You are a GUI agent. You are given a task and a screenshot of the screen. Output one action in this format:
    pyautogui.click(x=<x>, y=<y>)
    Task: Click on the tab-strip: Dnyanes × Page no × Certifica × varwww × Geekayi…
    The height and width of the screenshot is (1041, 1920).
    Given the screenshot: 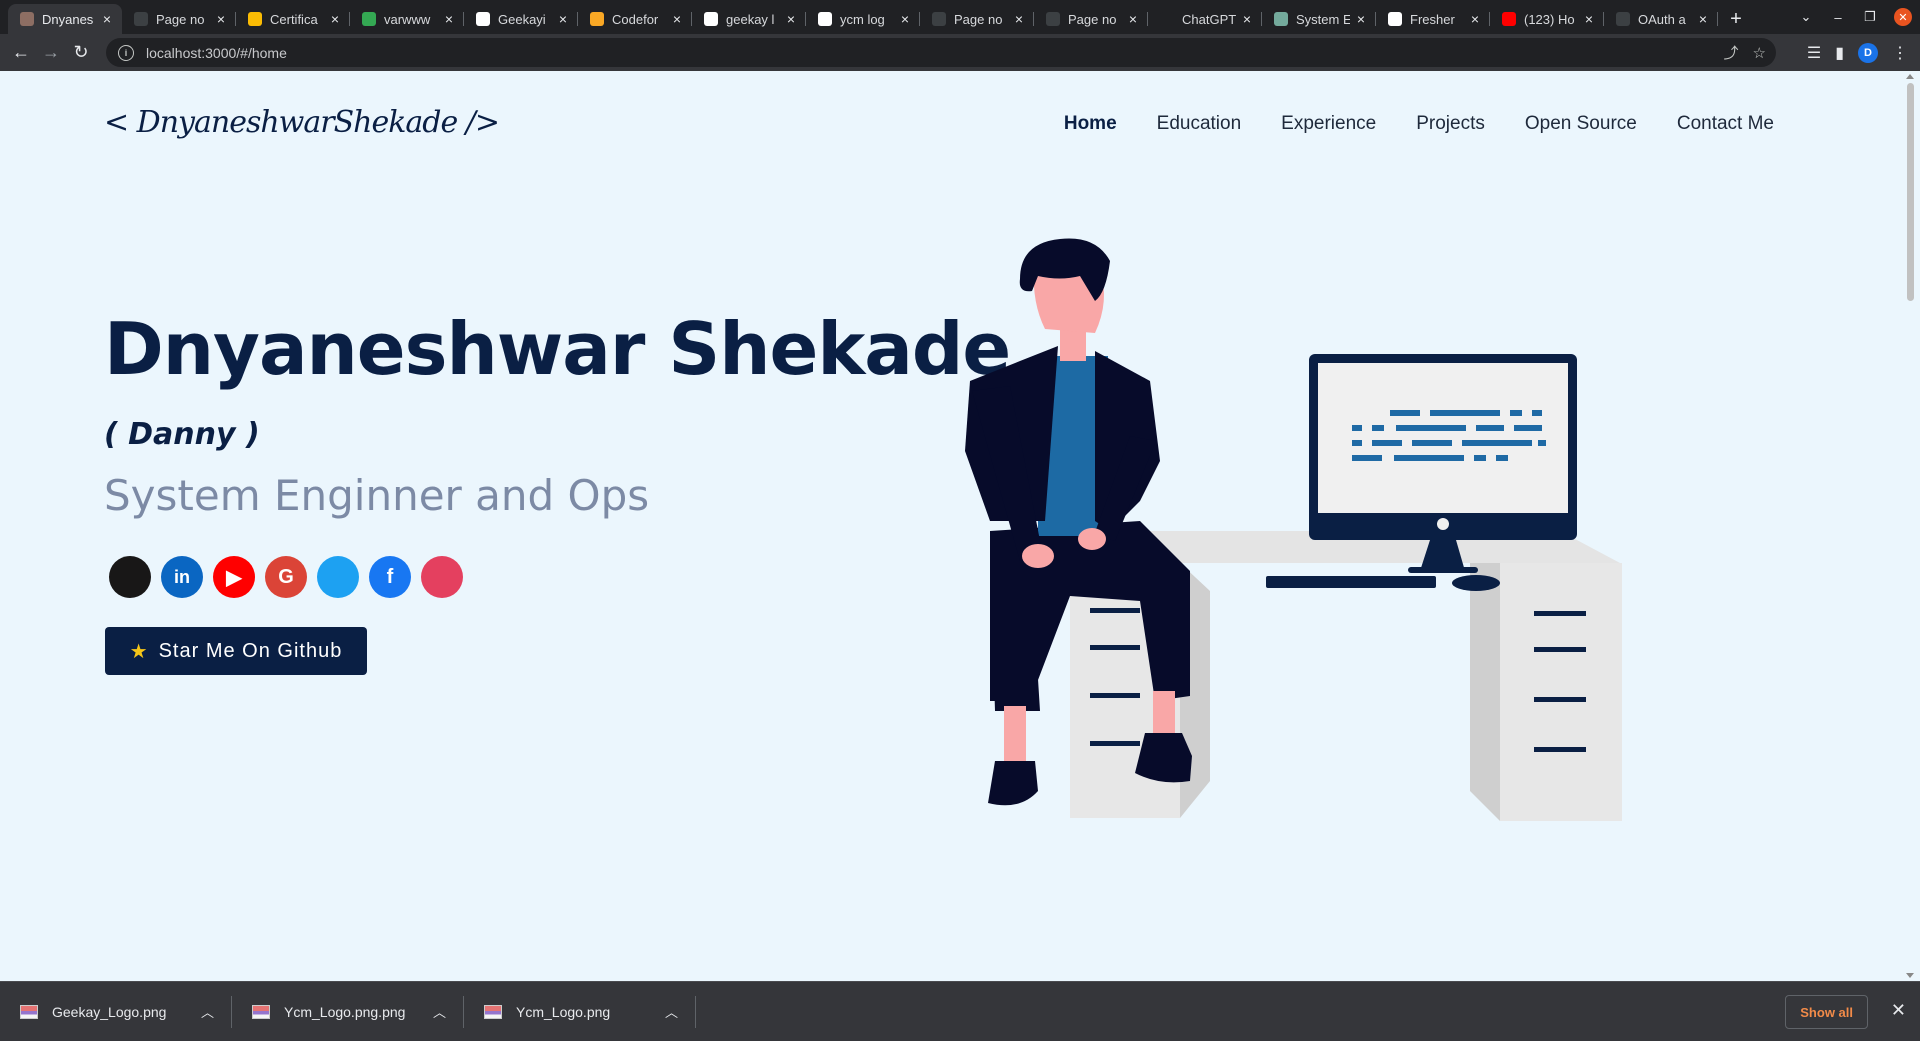 What is the action you would take?
    pyautogui.click(x=960, y=17)
    